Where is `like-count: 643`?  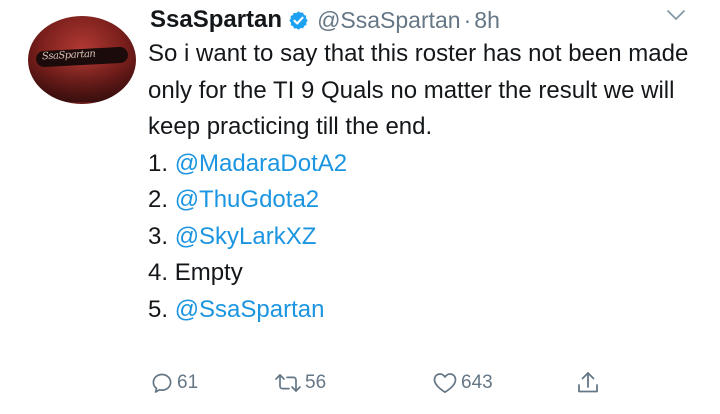 like-count: 643 is located at coordinates (477, 382).